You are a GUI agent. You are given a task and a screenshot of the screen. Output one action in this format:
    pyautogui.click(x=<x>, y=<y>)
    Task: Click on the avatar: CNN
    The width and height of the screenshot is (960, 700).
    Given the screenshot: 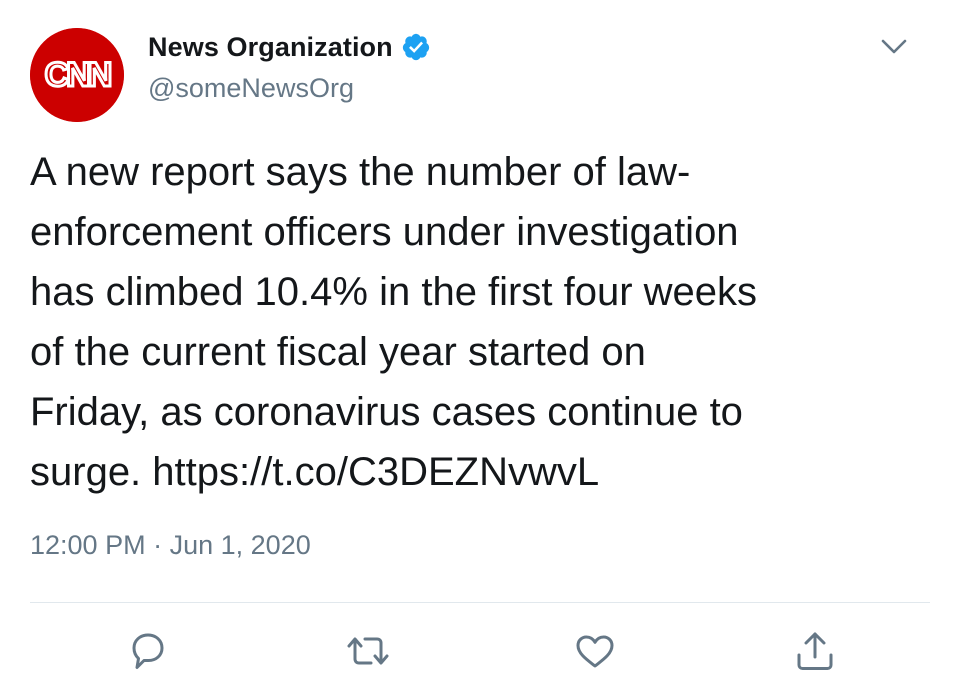 What is the action you would take?
    pyautogui.click(x=77, y=75)
    